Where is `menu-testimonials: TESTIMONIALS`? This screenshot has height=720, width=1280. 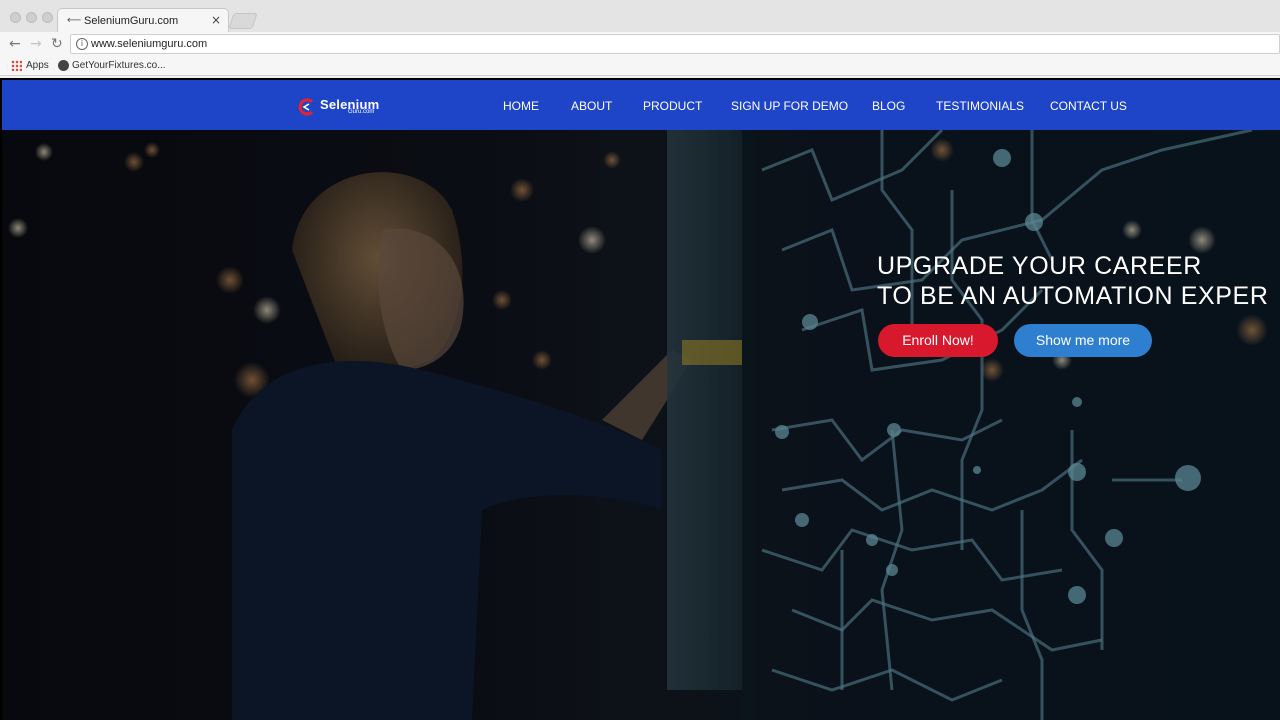 menu-testimonials: TESTIMONIALS is located at coordinates (980, 106).